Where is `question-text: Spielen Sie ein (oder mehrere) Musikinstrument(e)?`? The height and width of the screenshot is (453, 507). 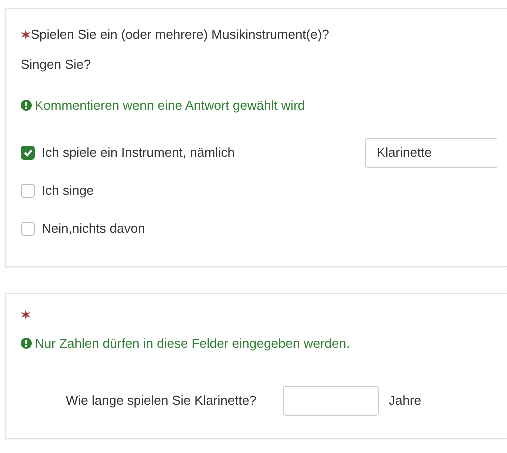 question-text: Spielen Sie ein (oder mehrere) Musikinstrument(e)? is located at coordinates (180, 35).